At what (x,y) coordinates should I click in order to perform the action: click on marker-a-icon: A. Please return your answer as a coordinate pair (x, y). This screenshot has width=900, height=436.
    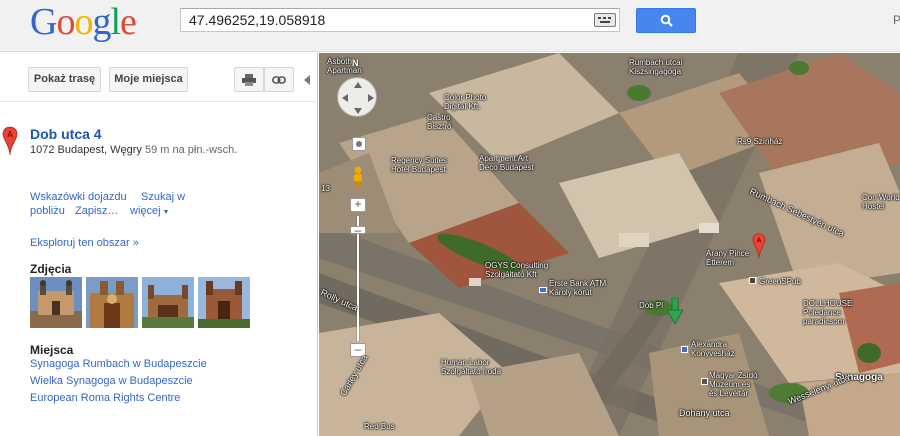
    Looking at the image, I should click on (10, 141).